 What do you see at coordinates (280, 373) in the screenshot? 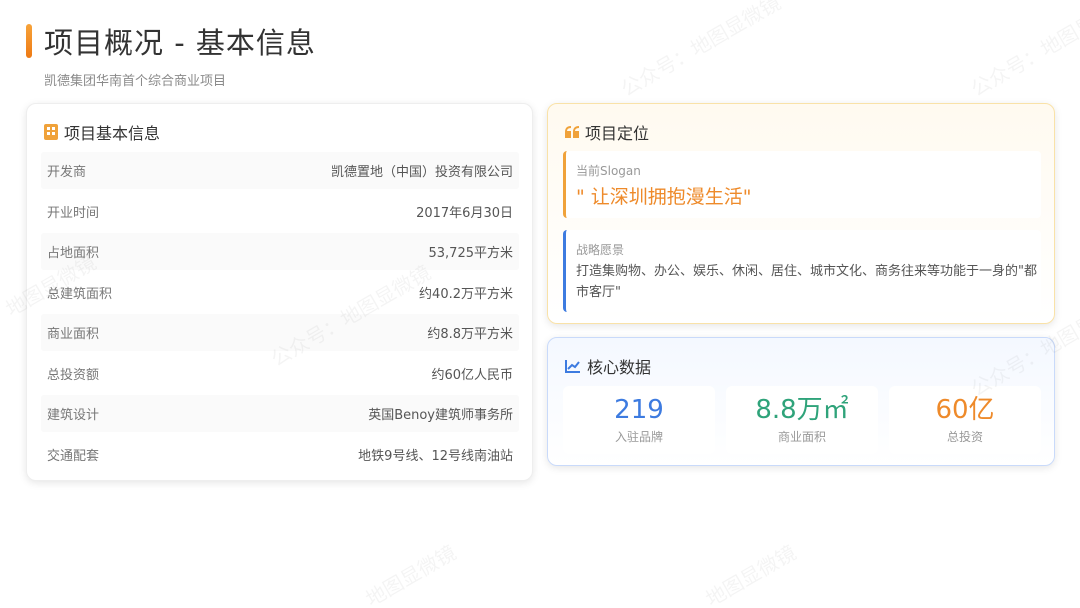
I see `info-row: 总投资额 约60亿人民币` at bounding box center [280, 373].